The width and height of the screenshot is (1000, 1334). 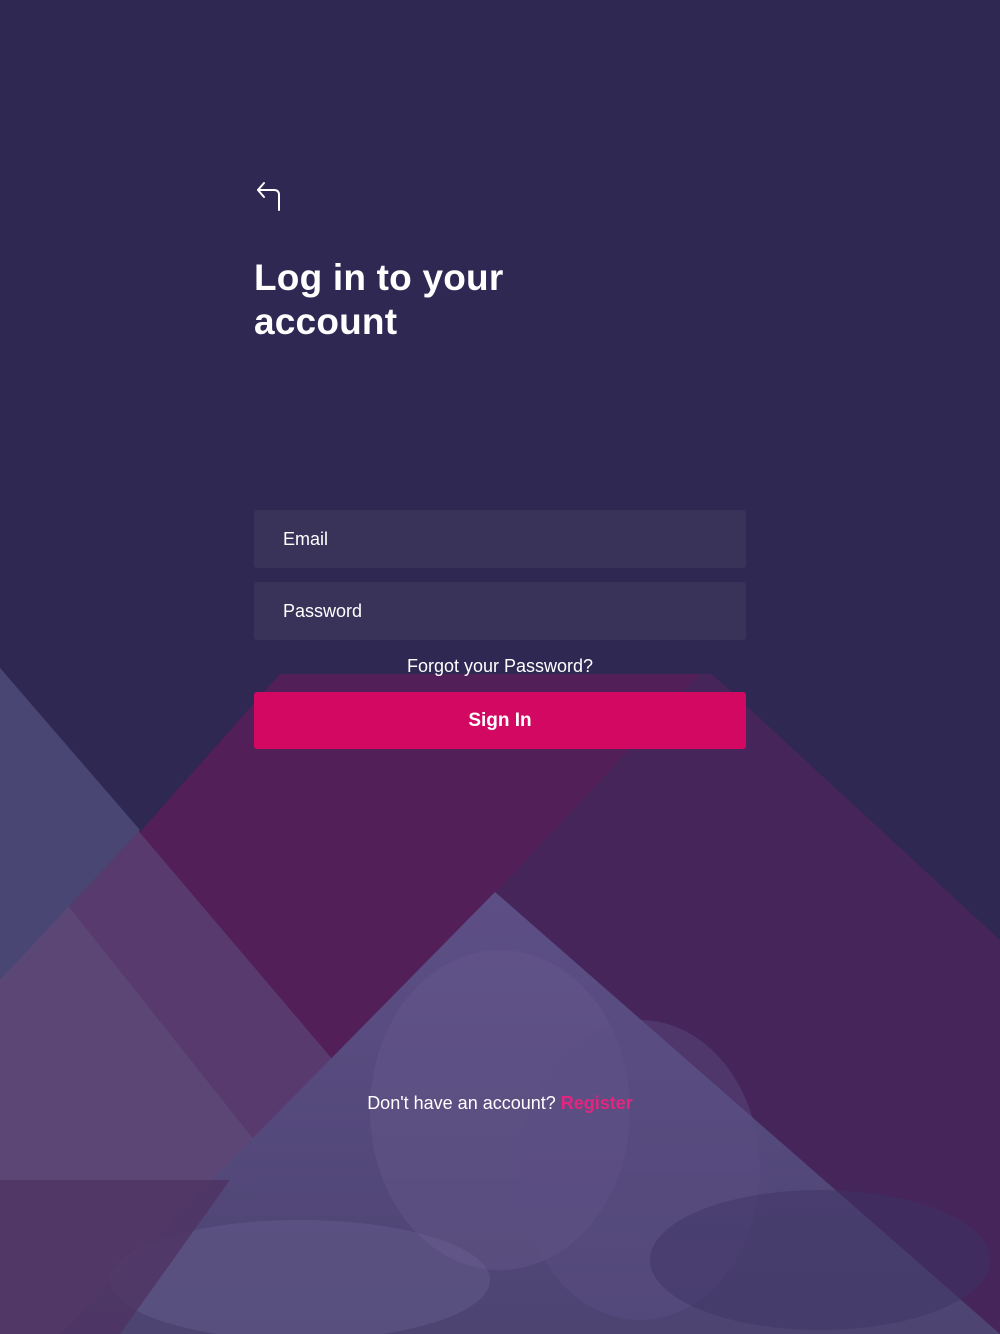 I want to click on page-title: Log in to your account, so click(x=379, y=299).